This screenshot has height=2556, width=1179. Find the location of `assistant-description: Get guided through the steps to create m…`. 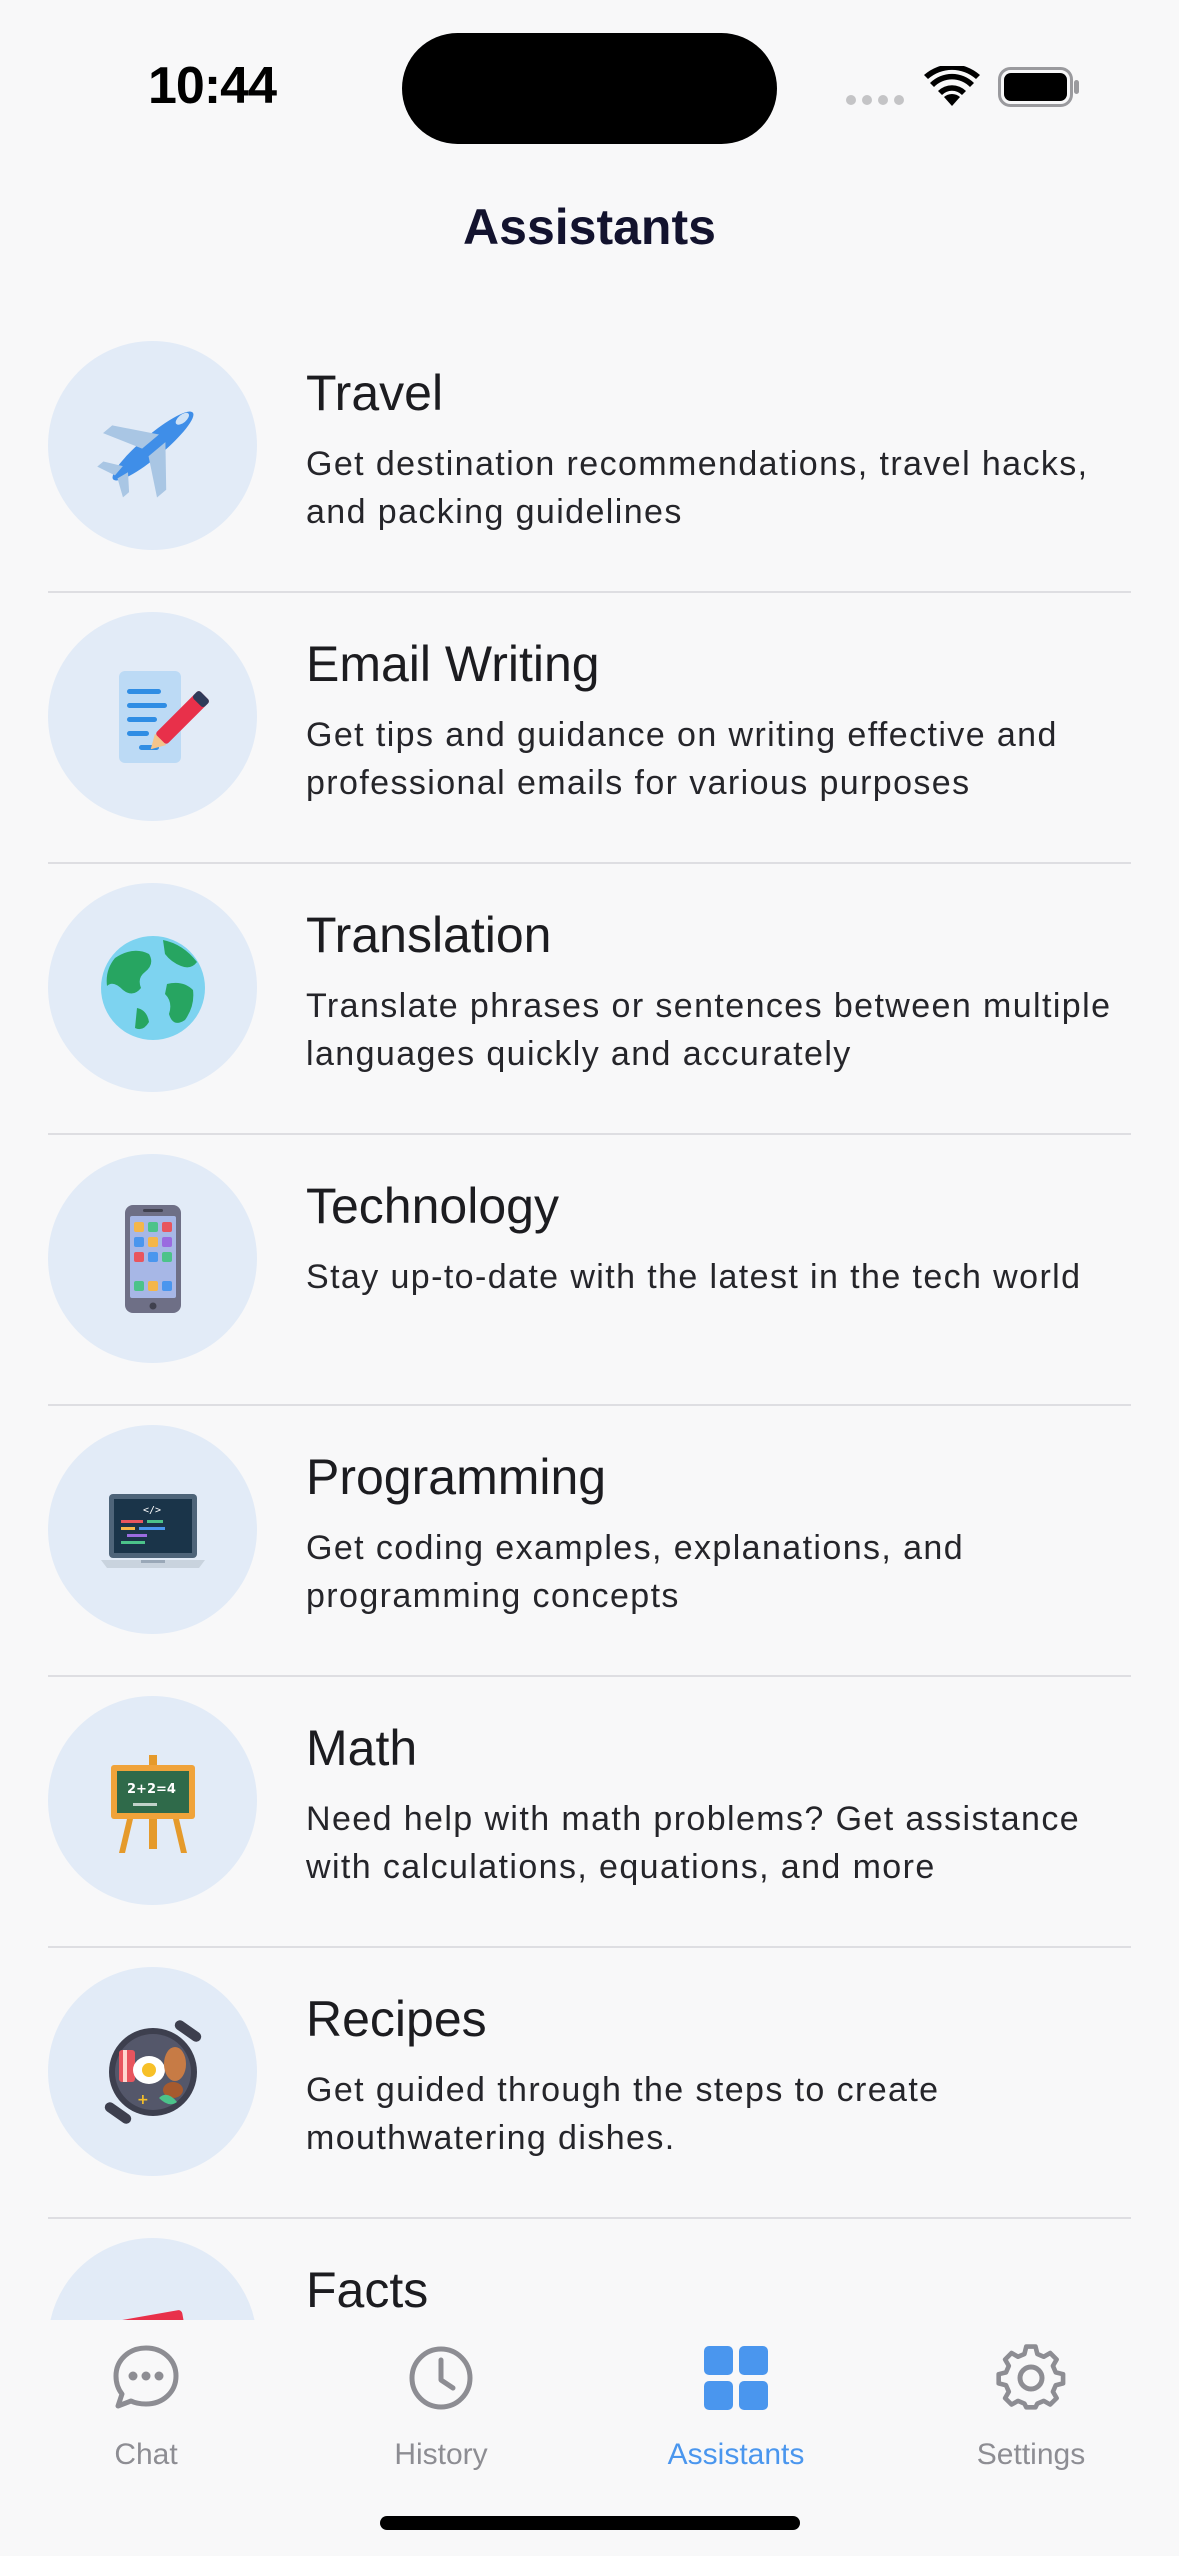

assistant-description: Get guided through the steps to create m… is located at coordinates (623, 2114).